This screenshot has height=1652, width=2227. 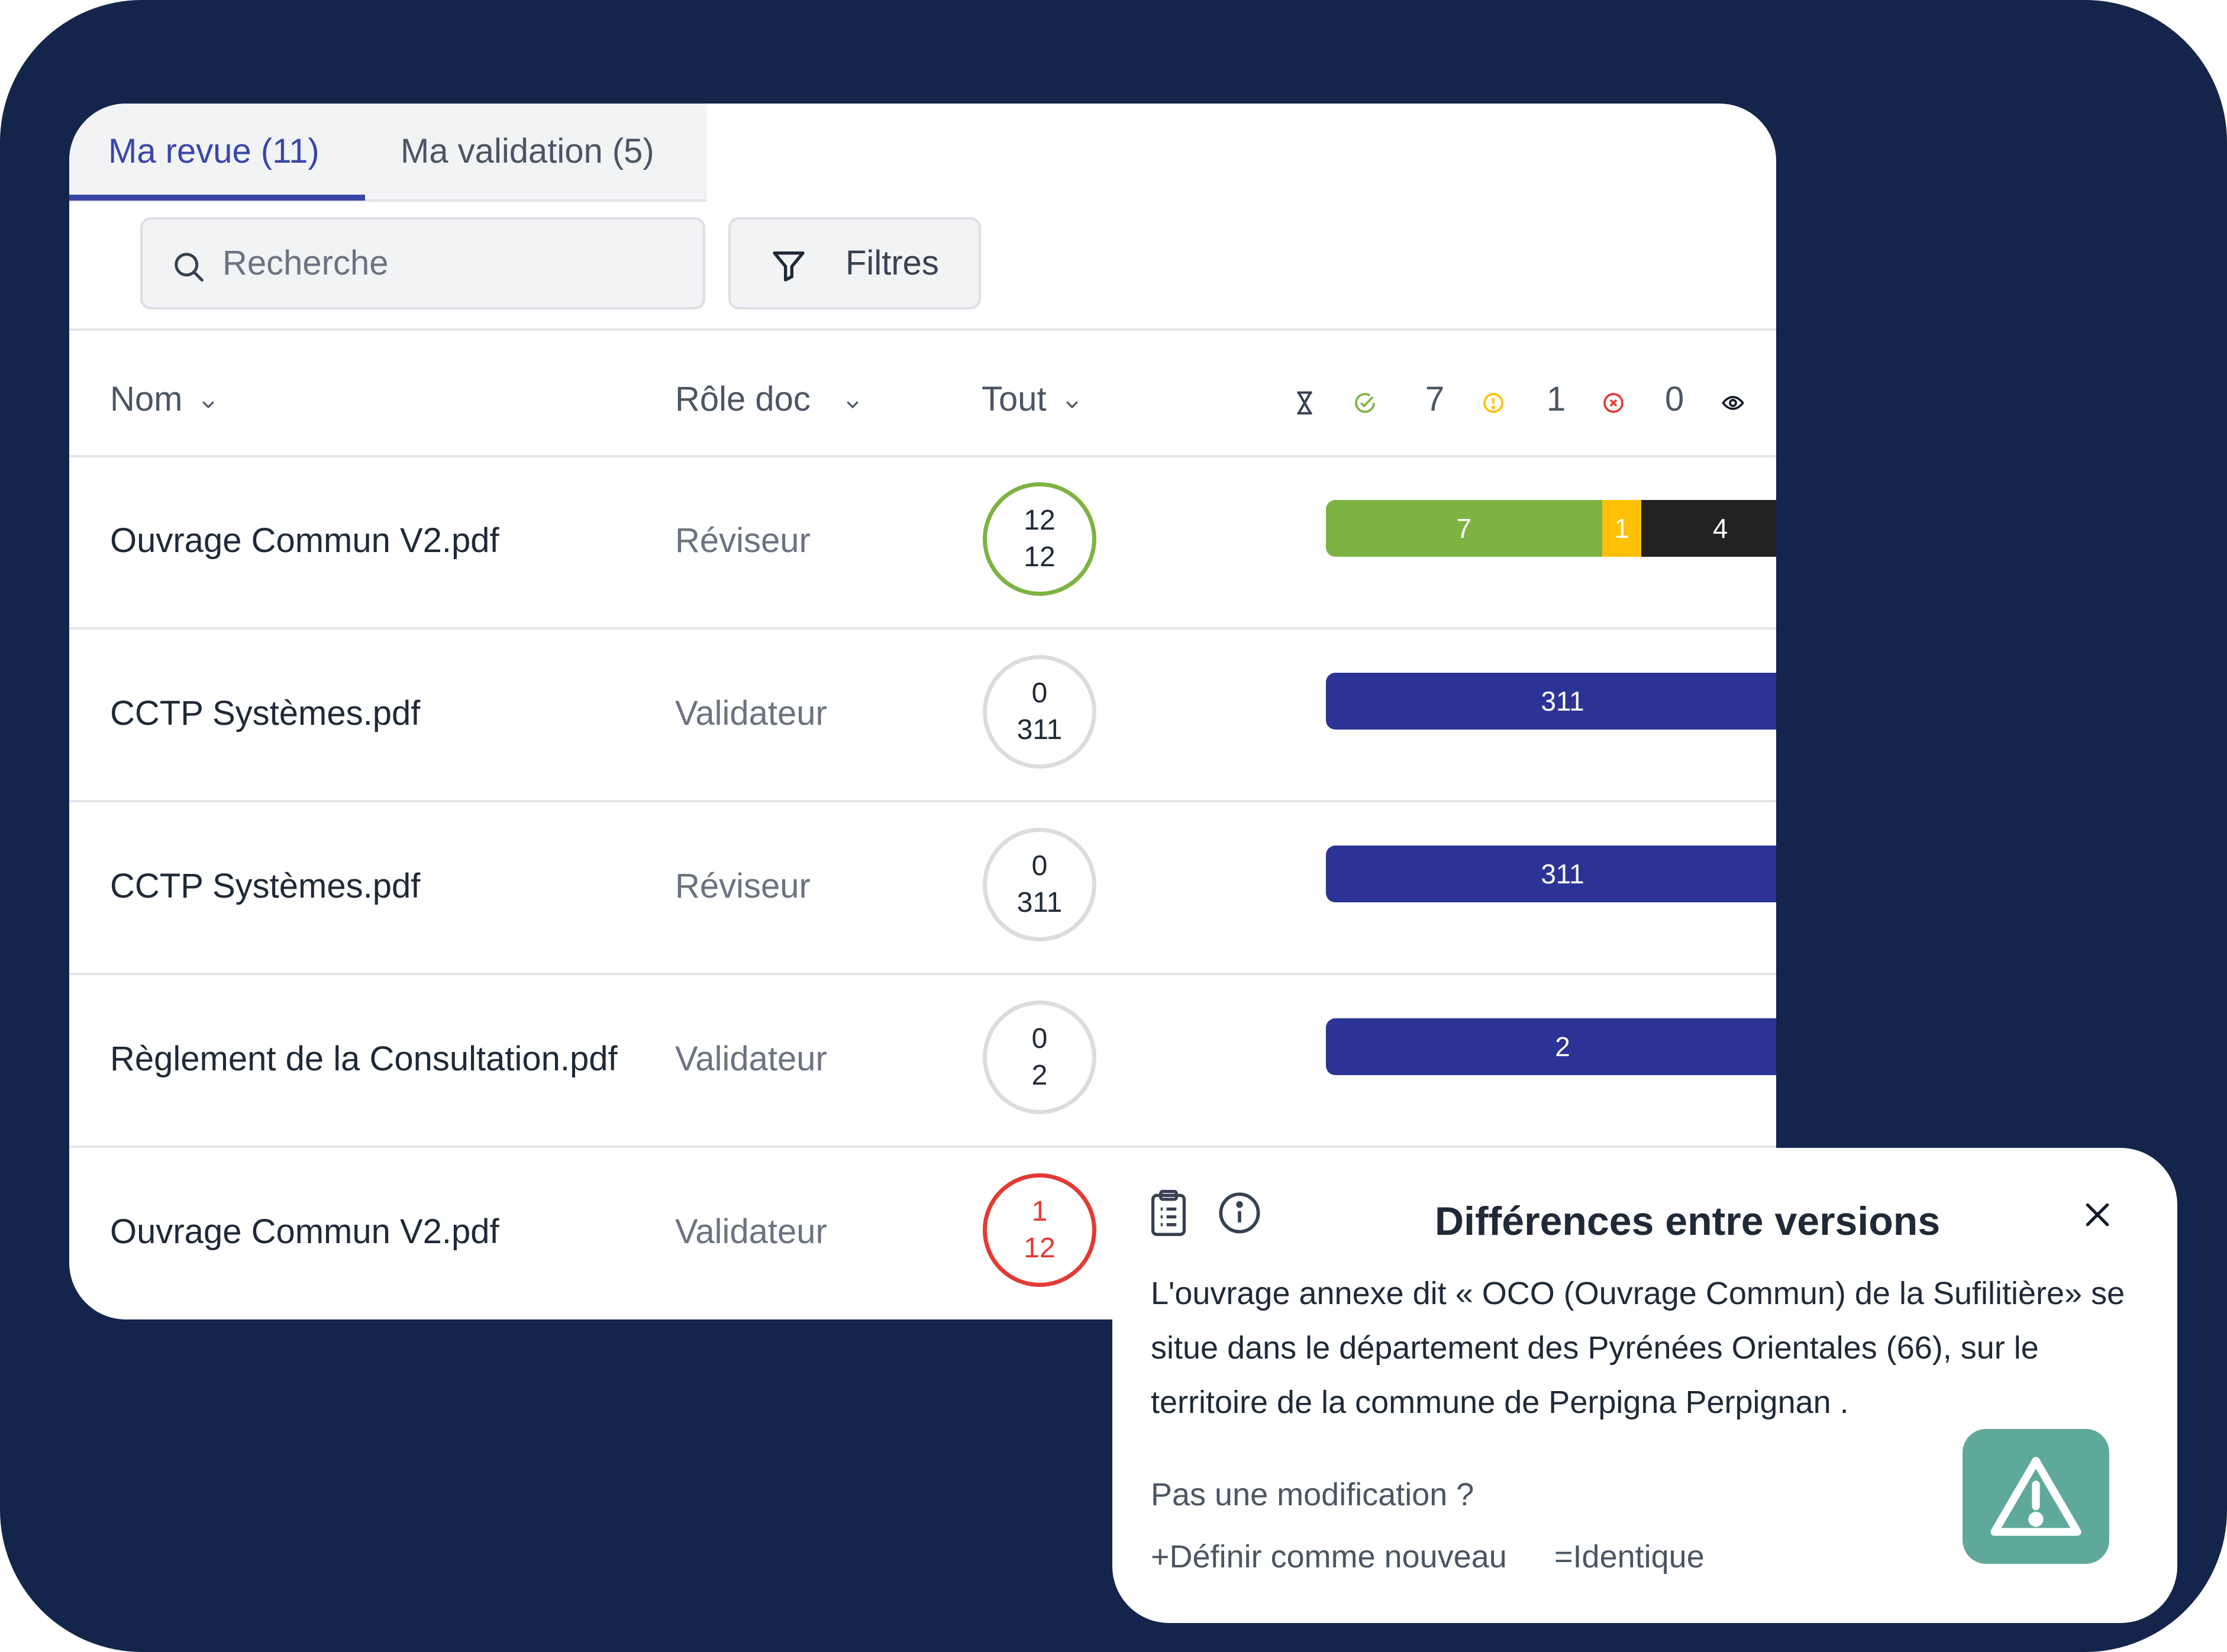 What do you see at coordinates (188, 269) in the screenshot?
I see `search-icon` at bounding box center [188, 269].